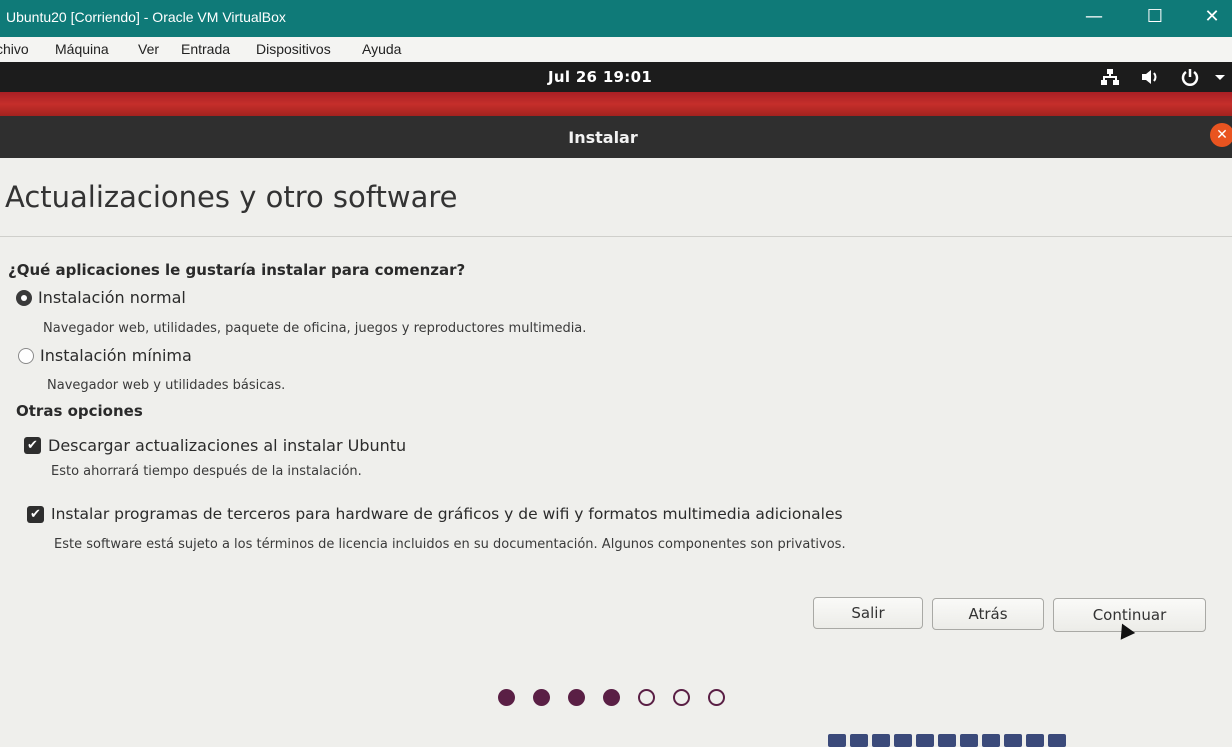 This screenshot has width=1232, height=747. I want to click on menu-dispositivos: Dispositivos, so click(293, 49).